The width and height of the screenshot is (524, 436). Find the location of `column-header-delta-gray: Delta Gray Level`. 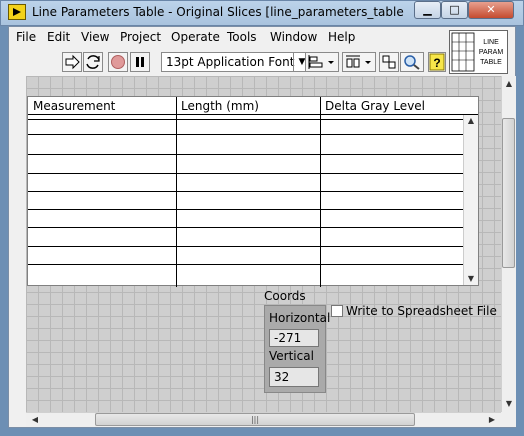

column-header-delta-gray: Delta Gray Level is located at coordinates (375, 106).